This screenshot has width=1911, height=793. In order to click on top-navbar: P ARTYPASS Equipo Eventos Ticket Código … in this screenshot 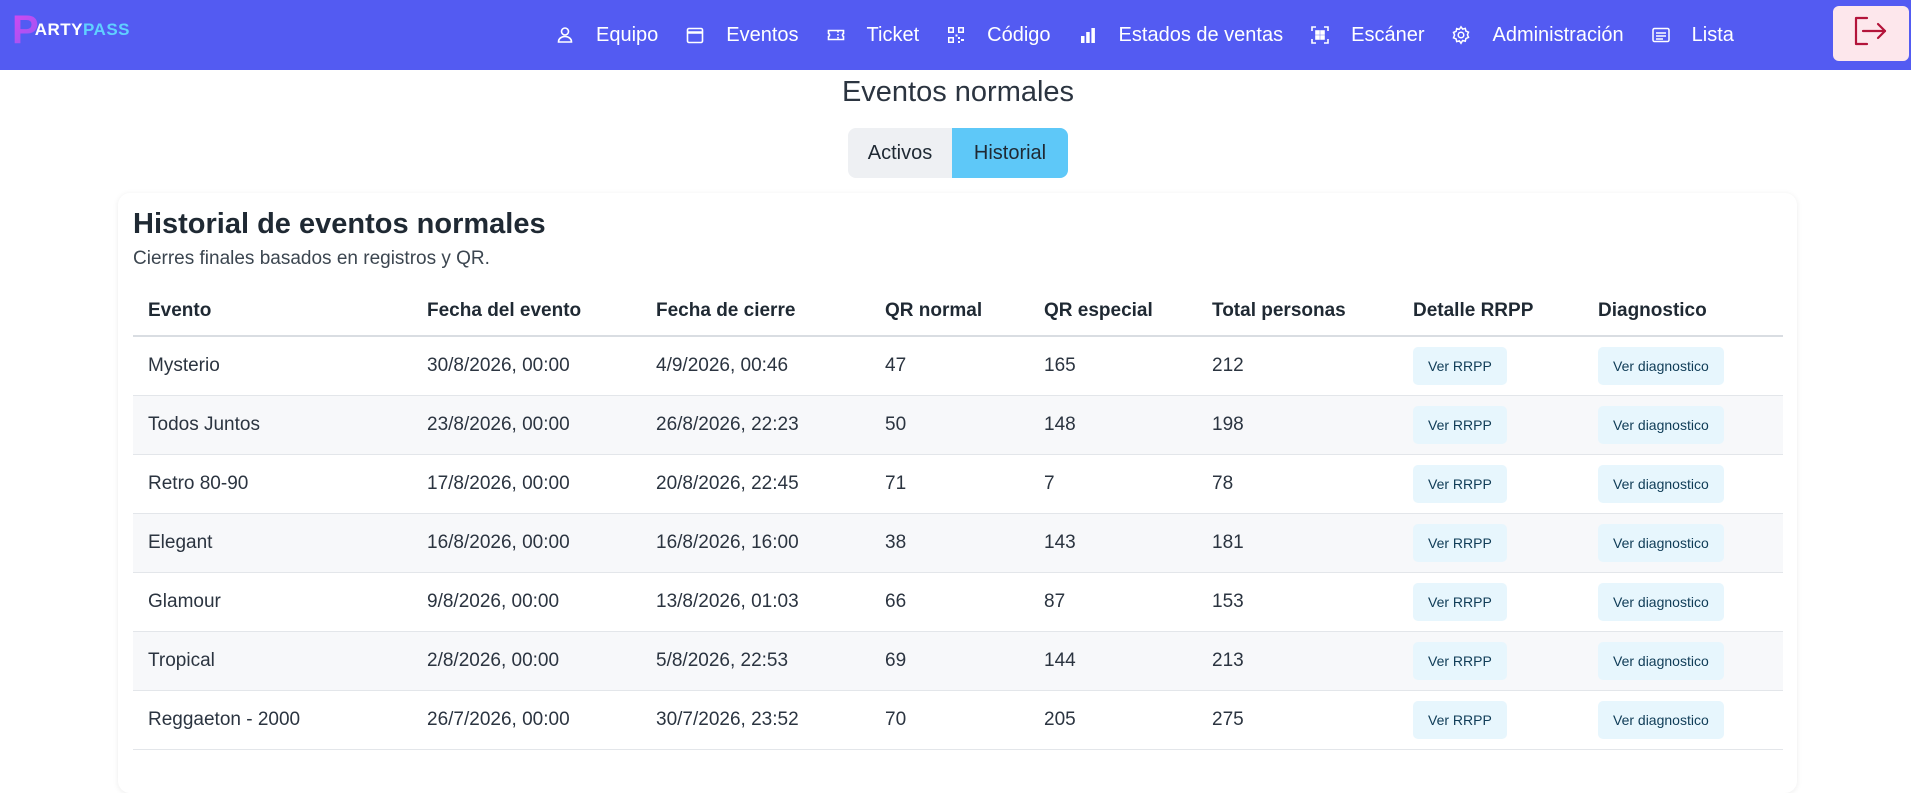, I will do `click(955, 35)`.